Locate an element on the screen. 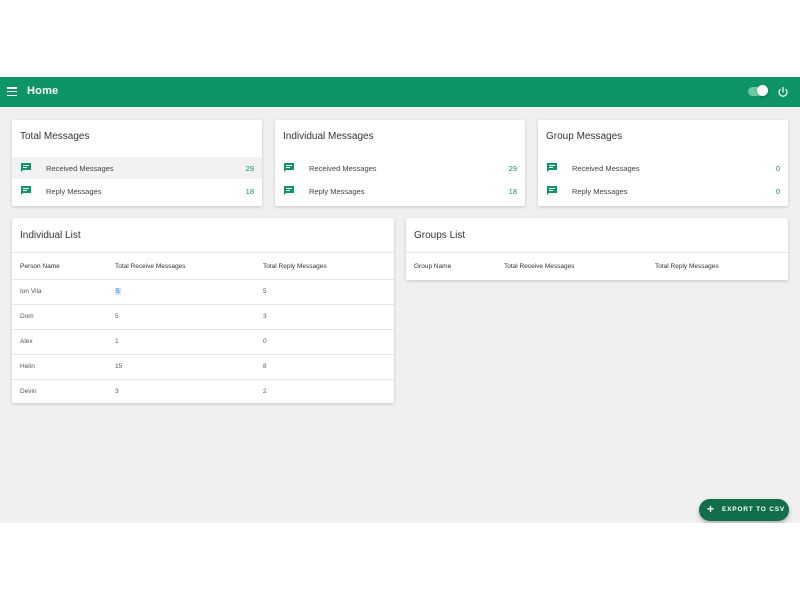 The width and height of the screenshot is (800, 600). receive-count-cell: 15 is located at coordinates (119, 366).